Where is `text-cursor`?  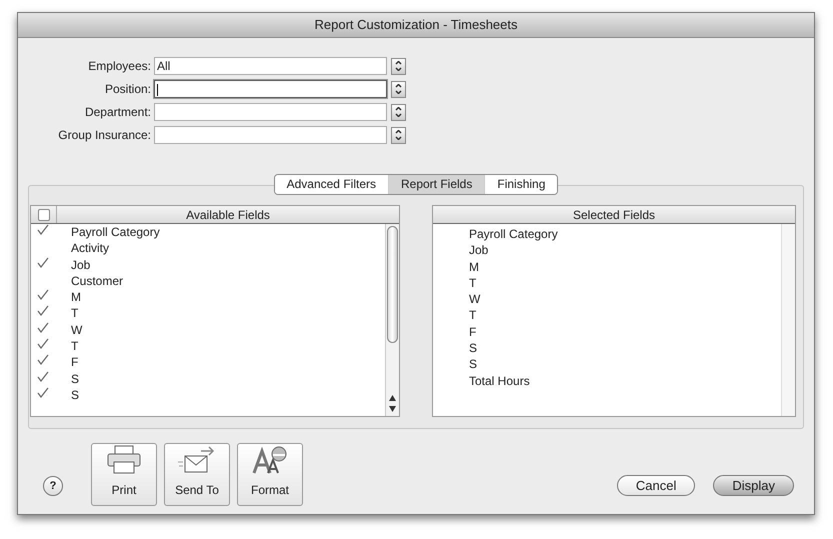 text-cursor is located at coordinates (157, 90).